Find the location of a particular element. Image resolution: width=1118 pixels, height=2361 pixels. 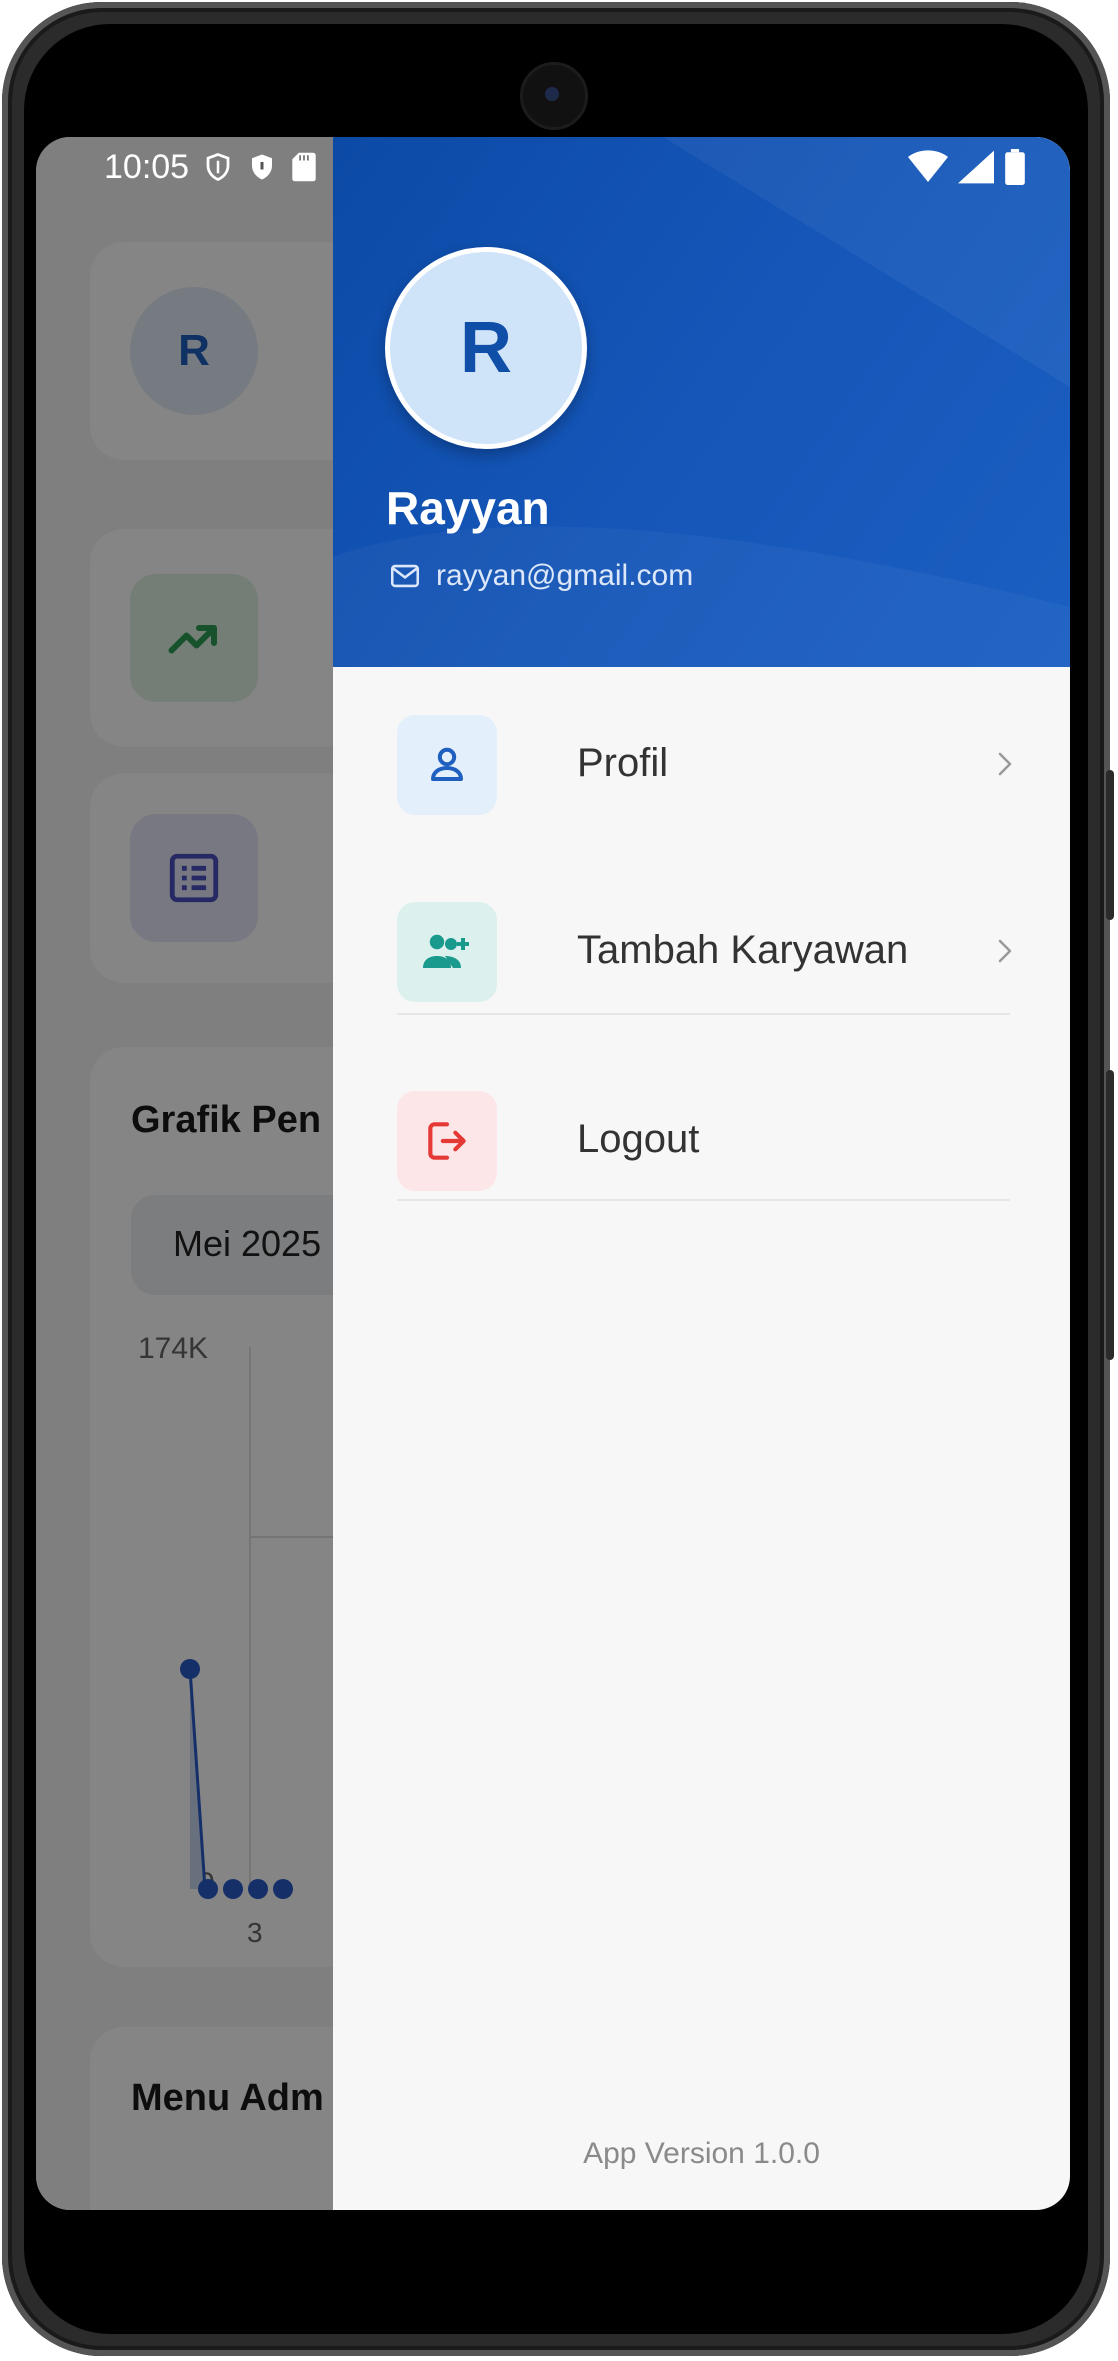

status-time: 10:05 is located at coordinates (147, 166).